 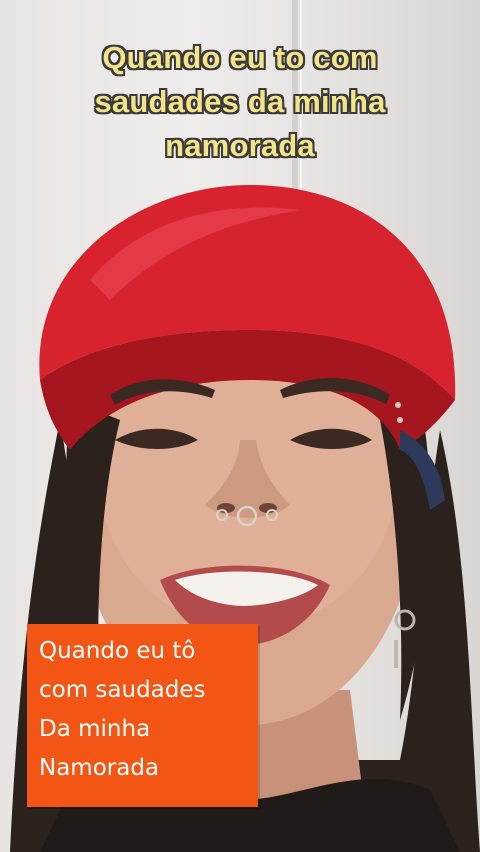 What do you see at coordinates (240, 145) in the screenshot?
I see `top-caption-line-3: namorada` at bounding box center [240, 145].